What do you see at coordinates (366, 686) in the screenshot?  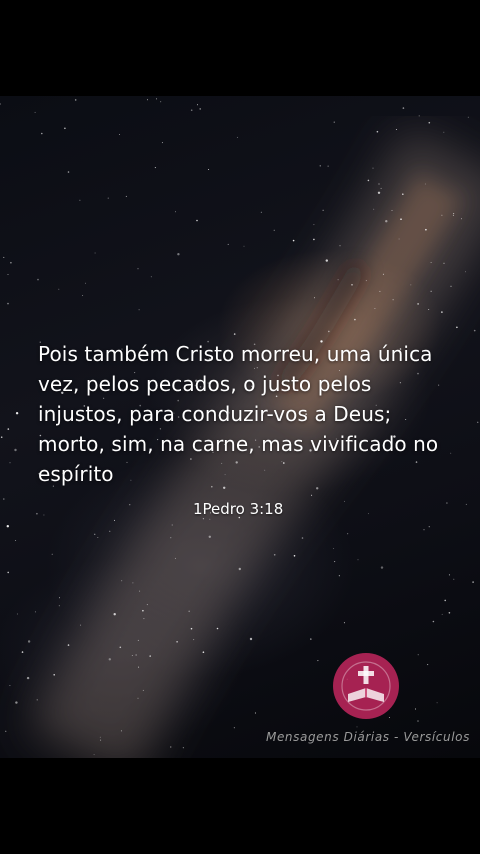 I see `cross-bible-logo-icon` at bounding box center [366, 686].